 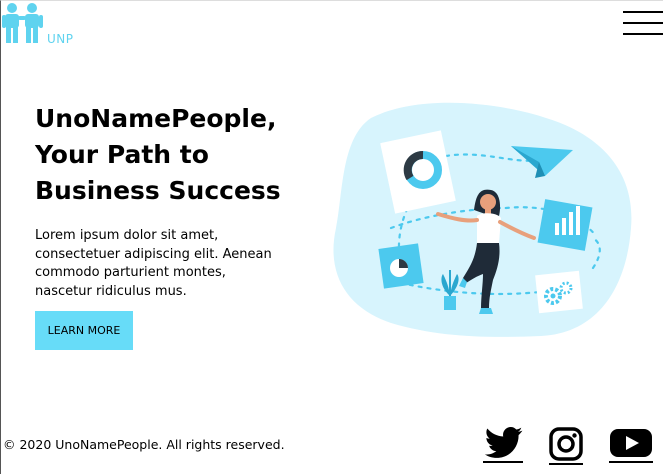 I want to click on learn-more-button: LEARN MORE, so click(x=84, y=330).